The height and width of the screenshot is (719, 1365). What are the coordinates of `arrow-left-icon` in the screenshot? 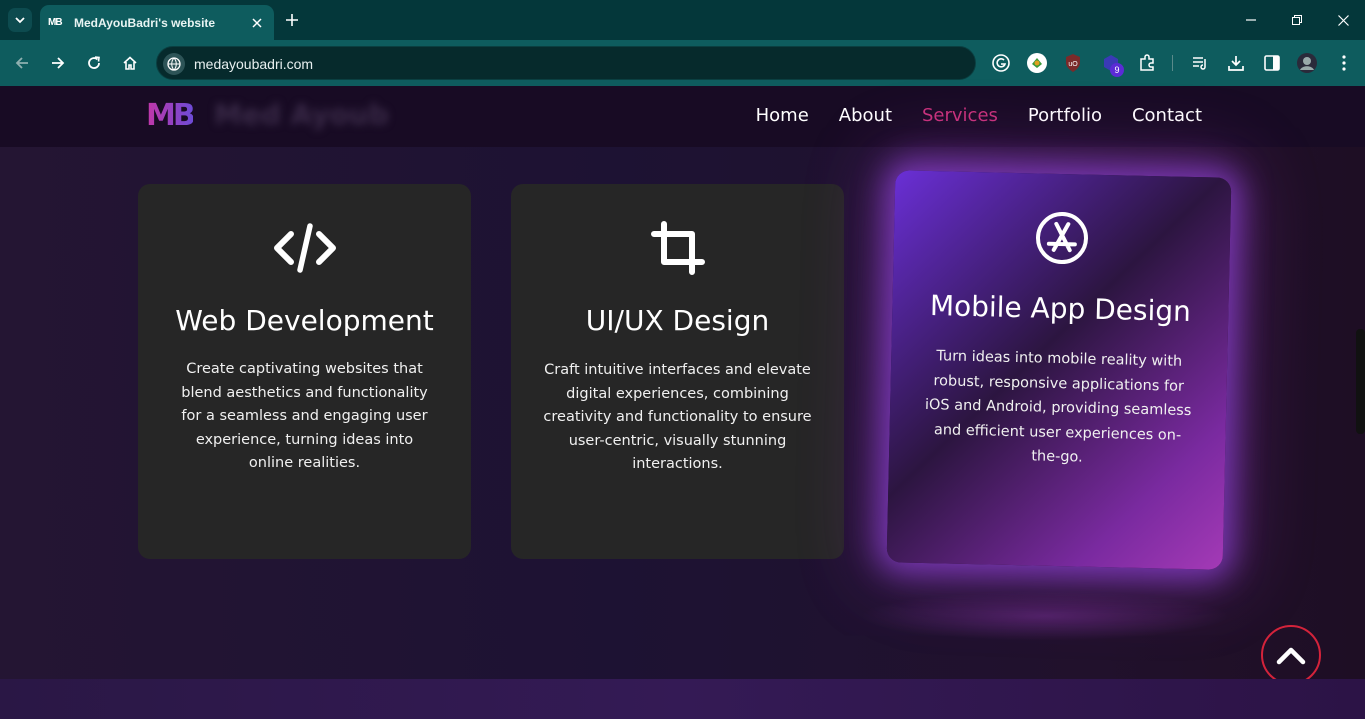 It's located at (21, 63).